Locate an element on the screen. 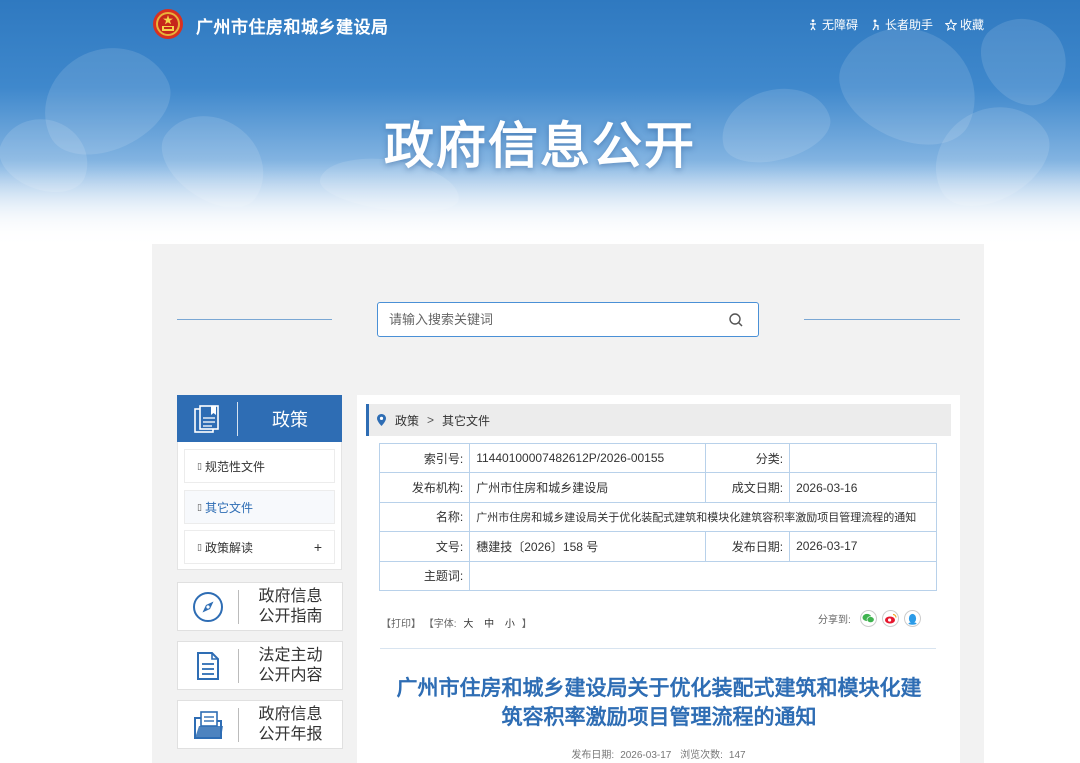 The image size is (1080, 763). expand-icon: + is located at coordinates (318, 547).